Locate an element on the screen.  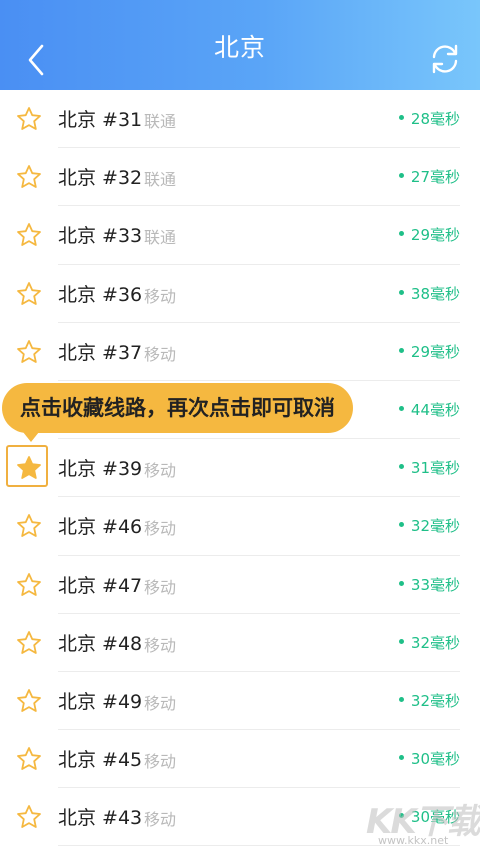
header-bar: 北京 is located at coordinates (240, 45).